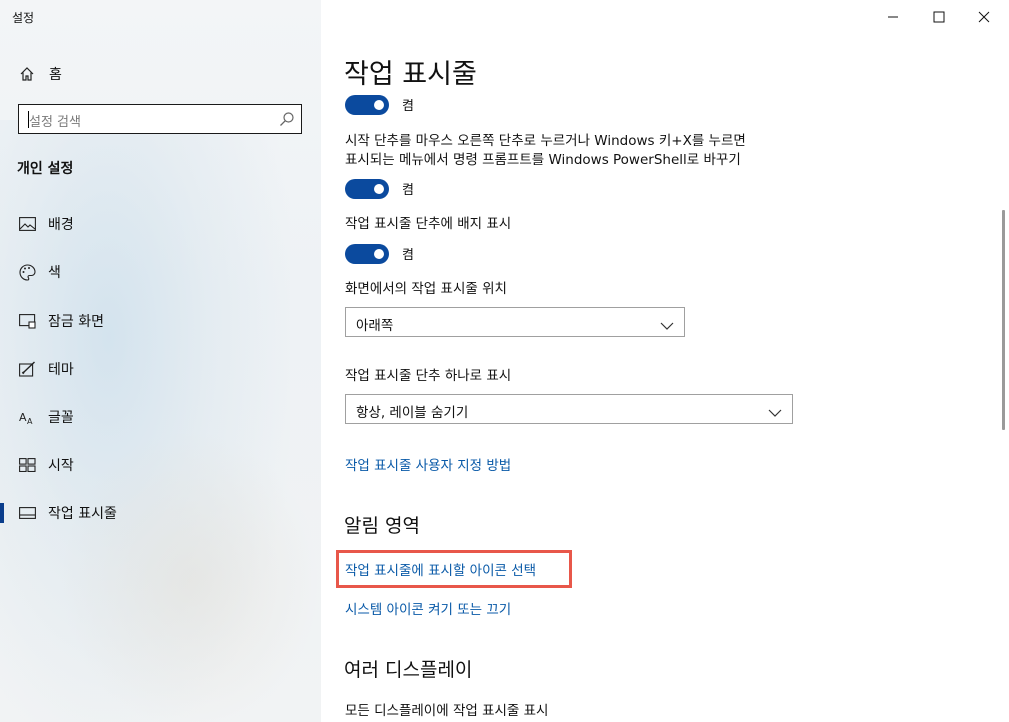 Image resolution: width=1009 pixels, height=722 pixels. I want to click on sidebar-item-color: 색, so click(160, 272).